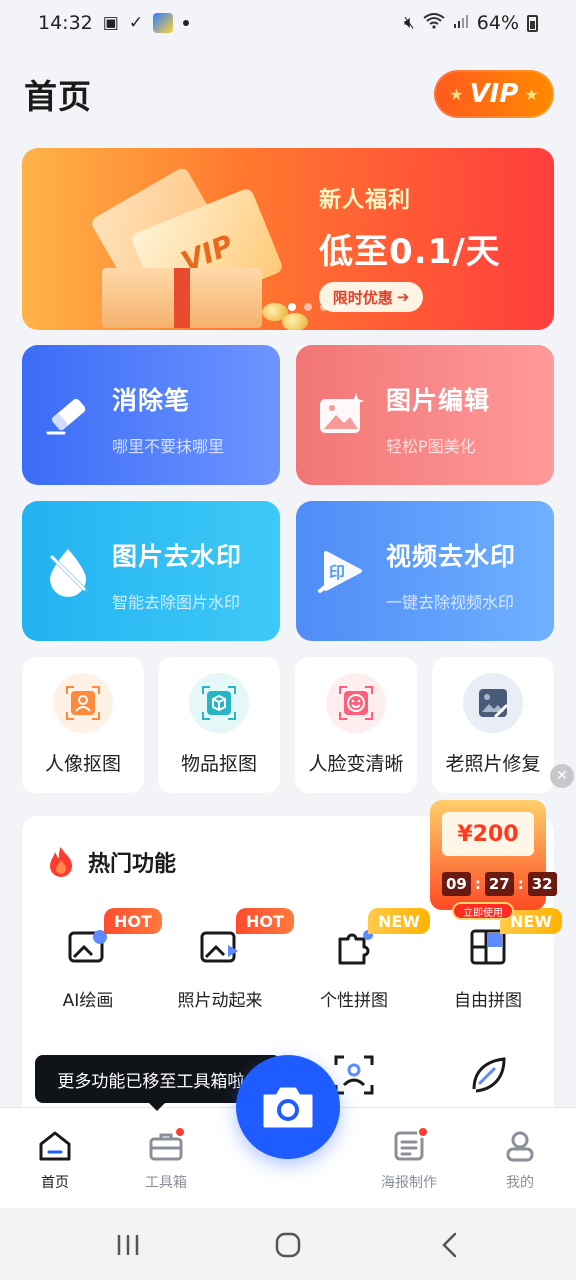 This screenshot has height=1280, width=576. What do you see at coordinates (110, 22) in the screenshot?
I see `gallery-notification-icon: ▣` at bounding box center [110, 22].